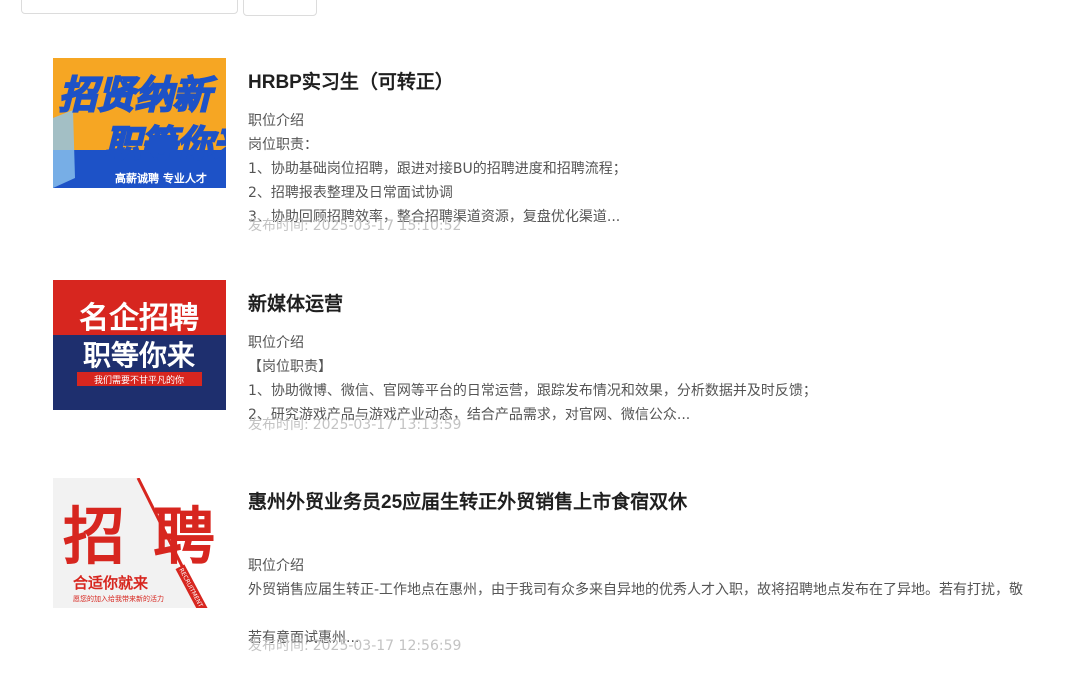 The image size is (1080, 699). What do you see at coordinates (290, 367) in the screenshot?
I see `description-line: 【岗位职责】` at bounding box center [290, 367].